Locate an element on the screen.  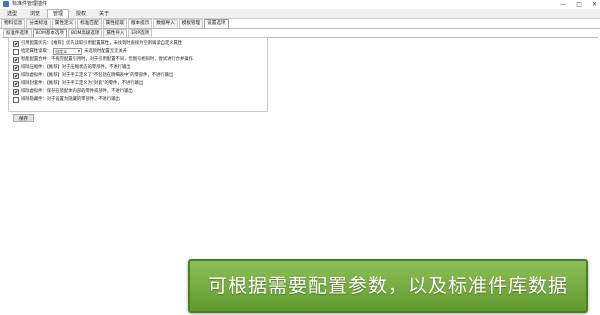
option-row: 排除虚拟件：保存在装配体内部的零件或部件，不进行输出 is located at coordinates (73, 91).